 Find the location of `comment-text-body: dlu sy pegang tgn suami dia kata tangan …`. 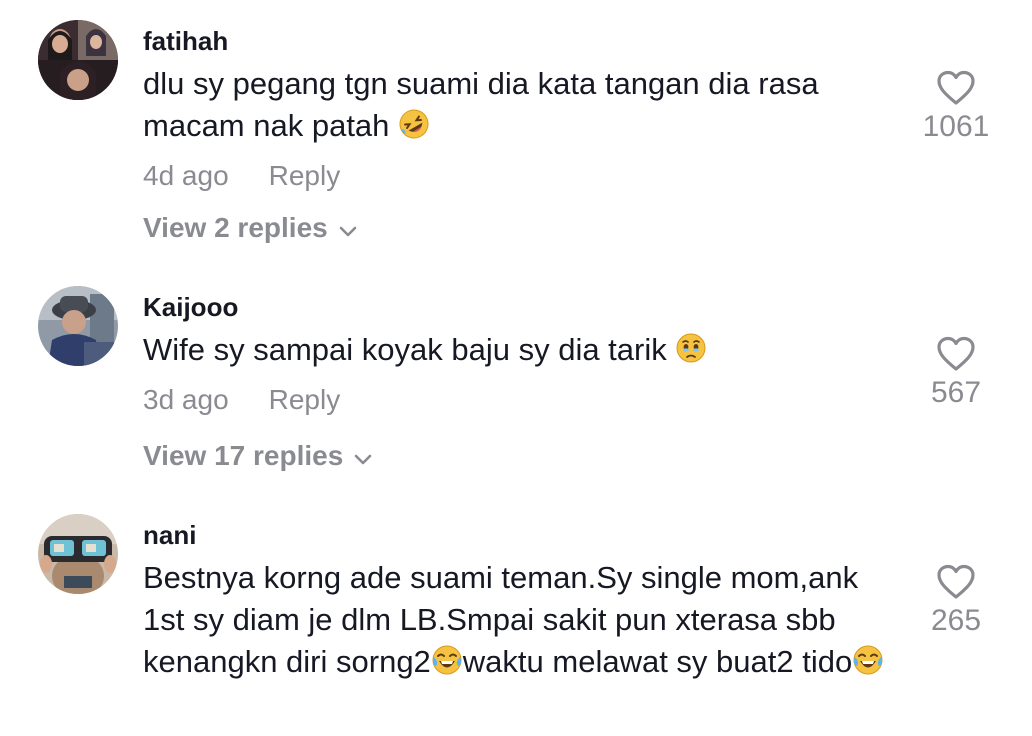

comment-text-body: dlu sy pegang tgn suami dia kata tangan … is located at coordinates (481, 104).